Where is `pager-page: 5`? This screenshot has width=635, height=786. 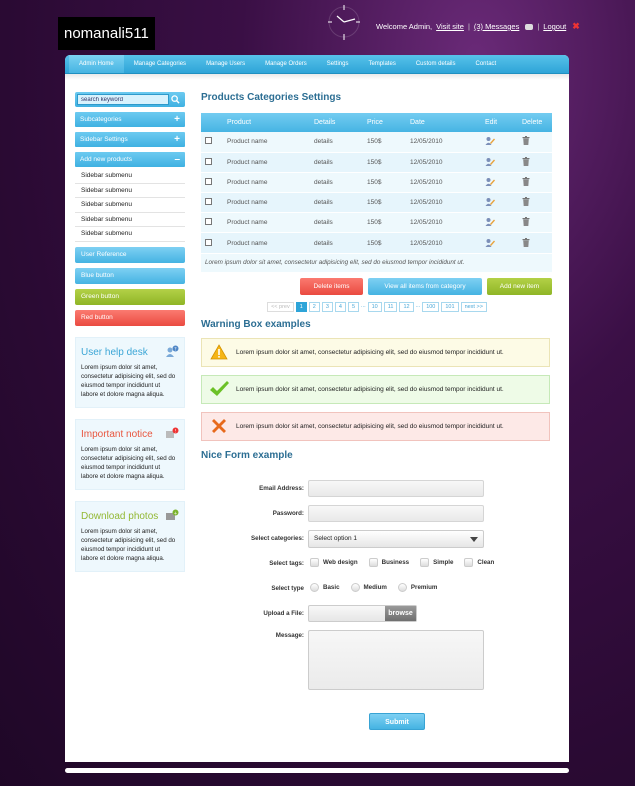
pager-page: 5 is located at coordinates (353, 306).